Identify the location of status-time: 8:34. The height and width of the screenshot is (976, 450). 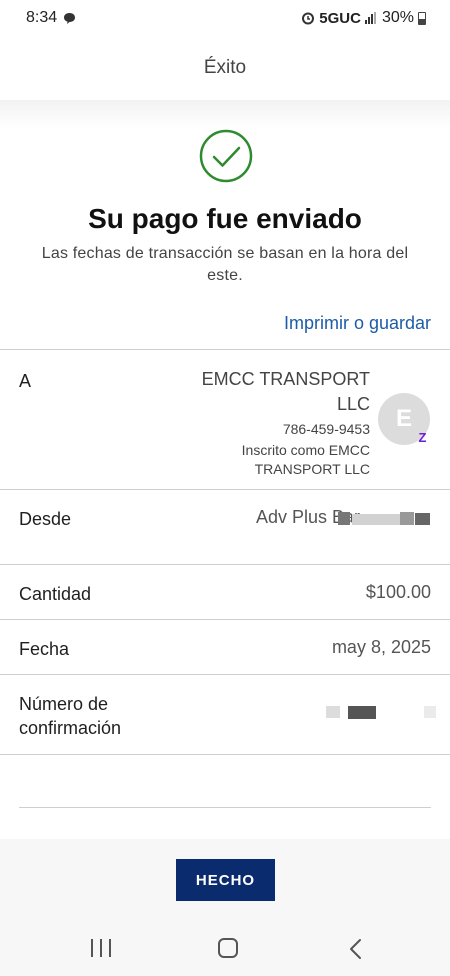
(42, 17).